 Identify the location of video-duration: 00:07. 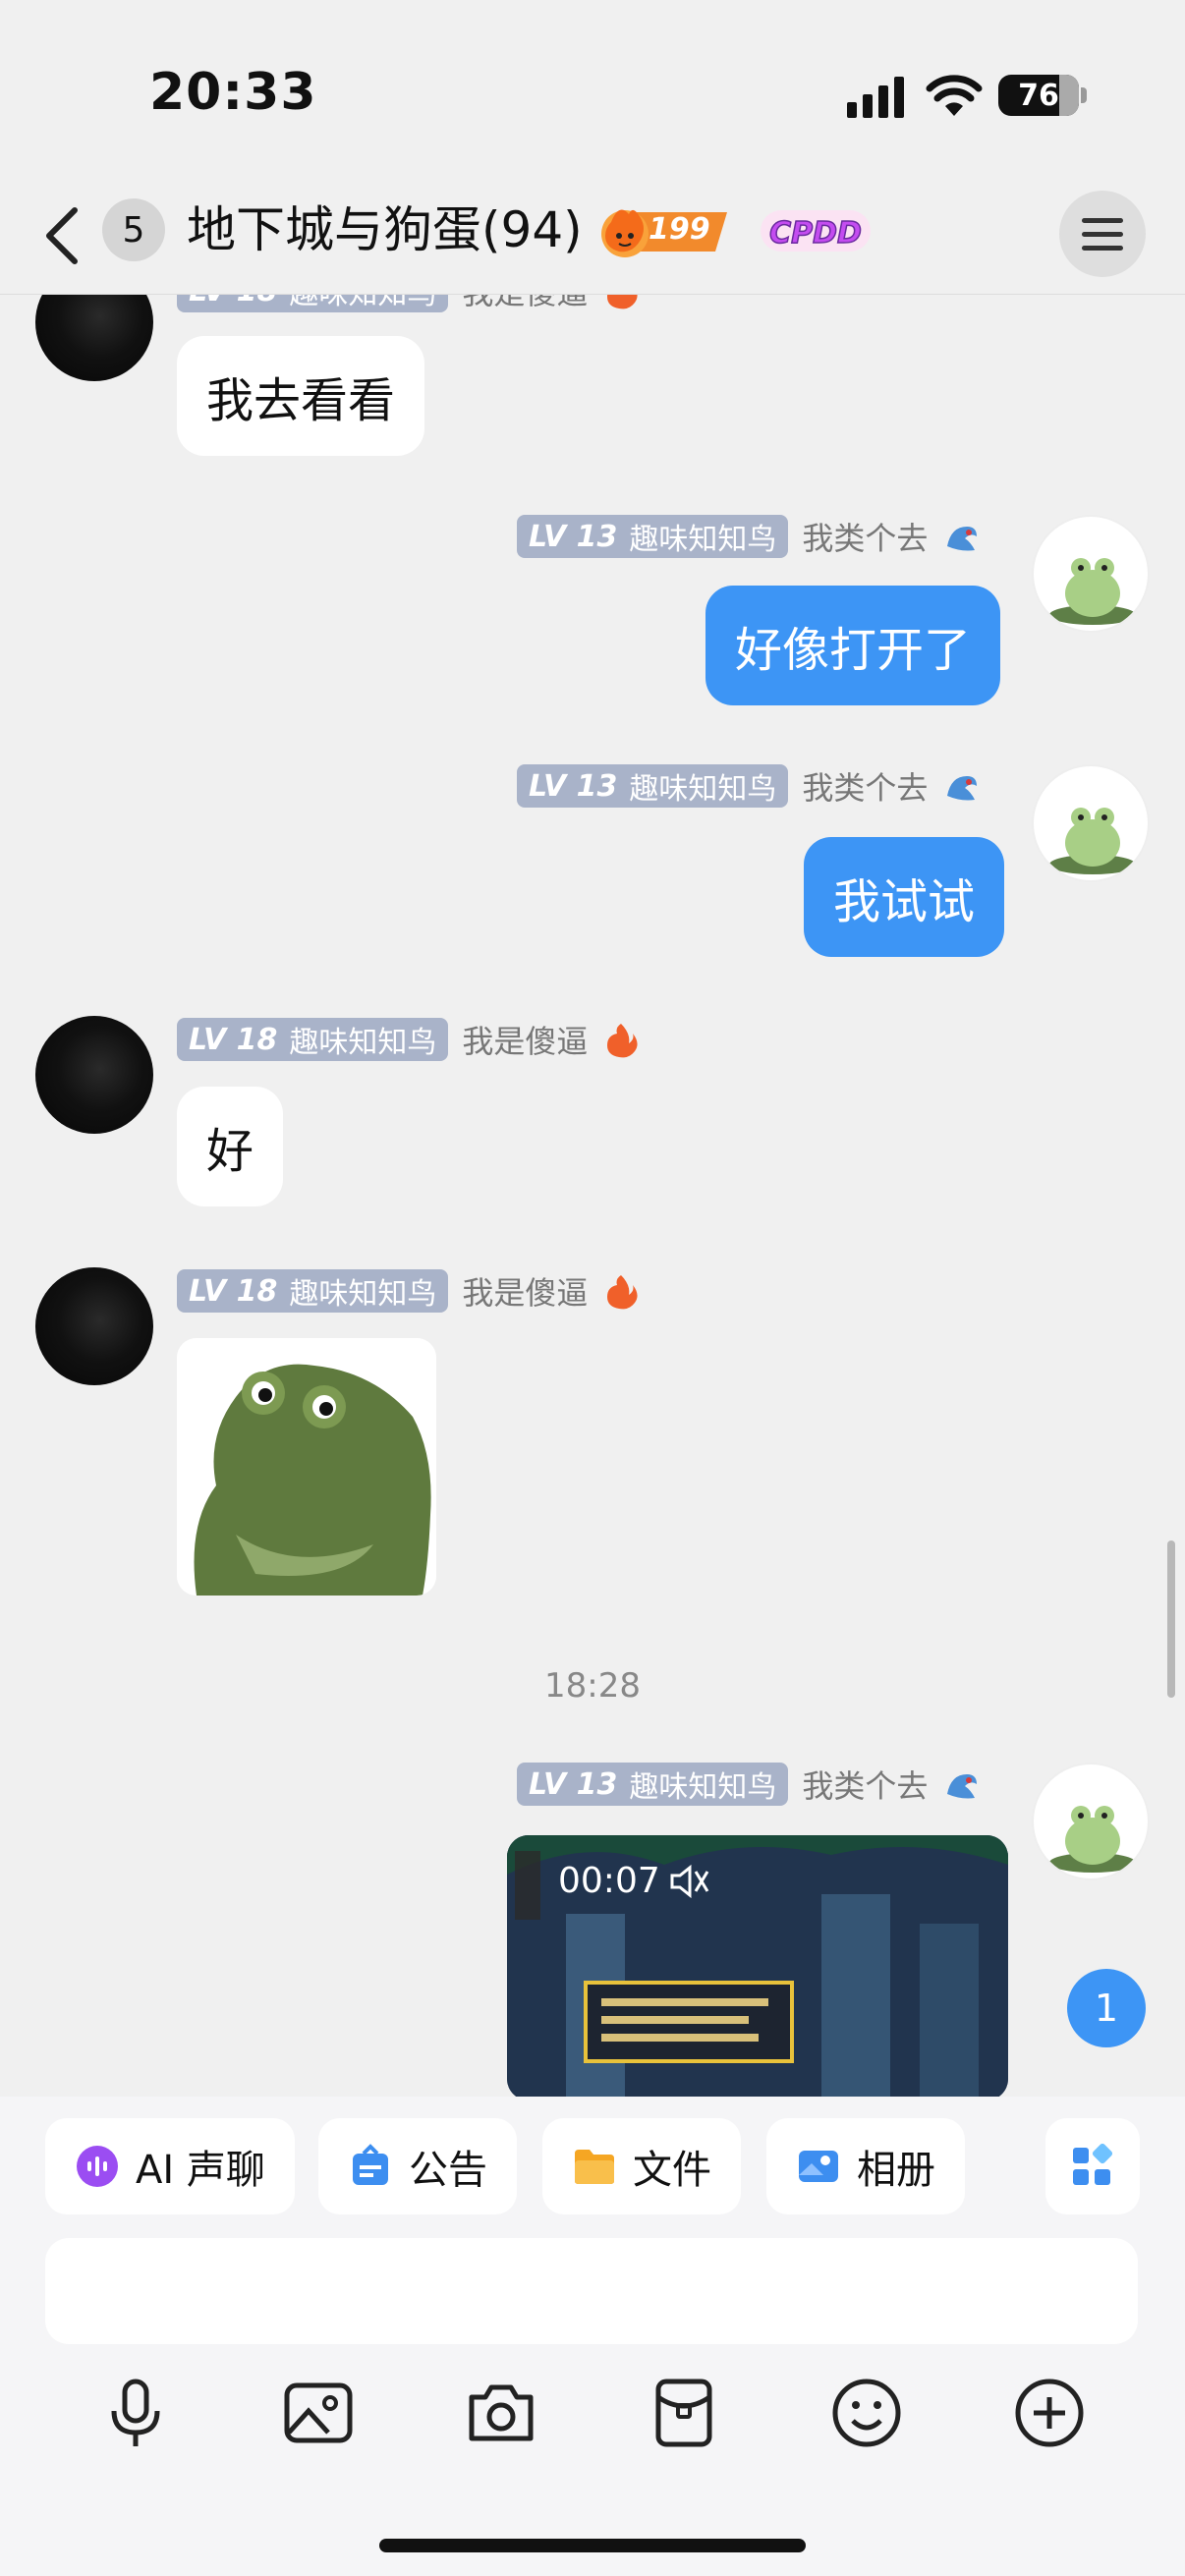
(635, 1881).